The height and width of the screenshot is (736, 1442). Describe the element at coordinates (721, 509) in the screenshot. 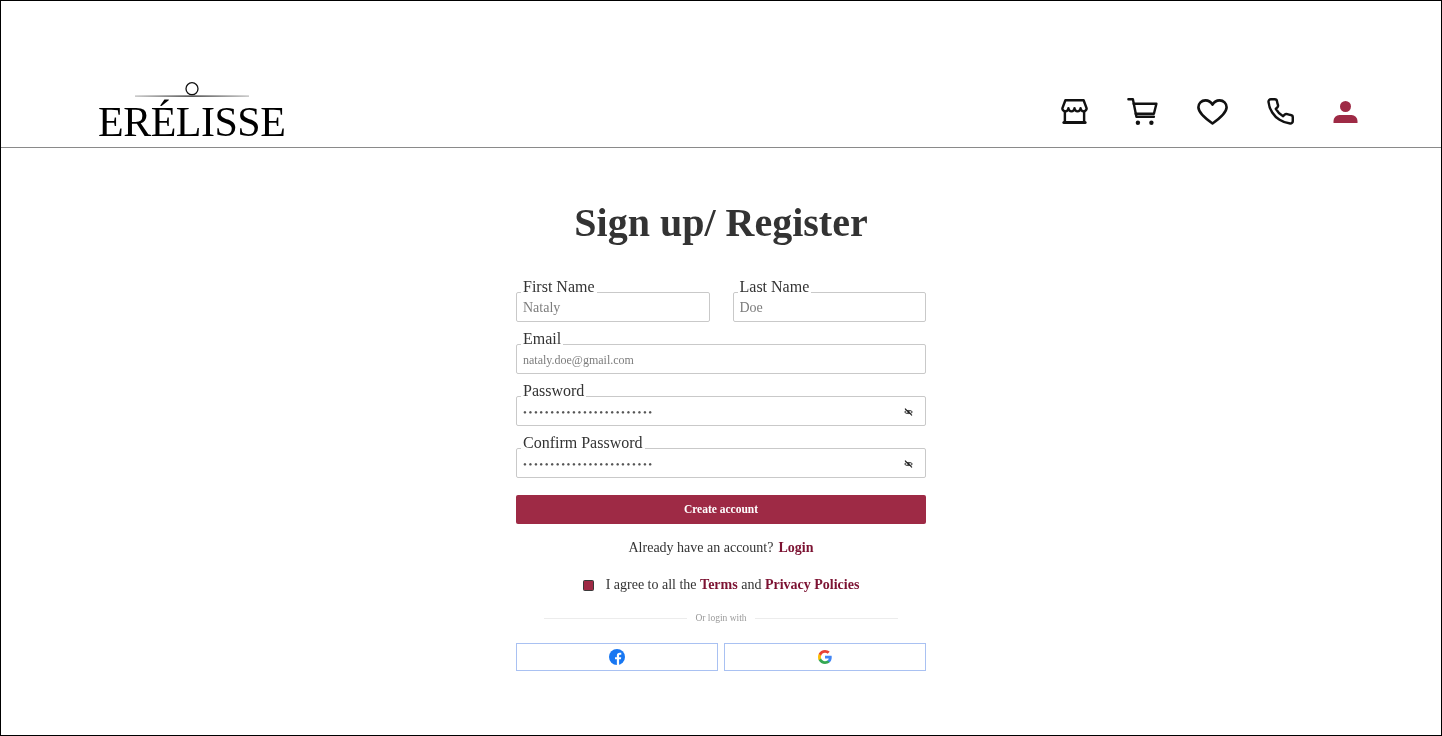

I see `create-account-button: Create account` at that location.